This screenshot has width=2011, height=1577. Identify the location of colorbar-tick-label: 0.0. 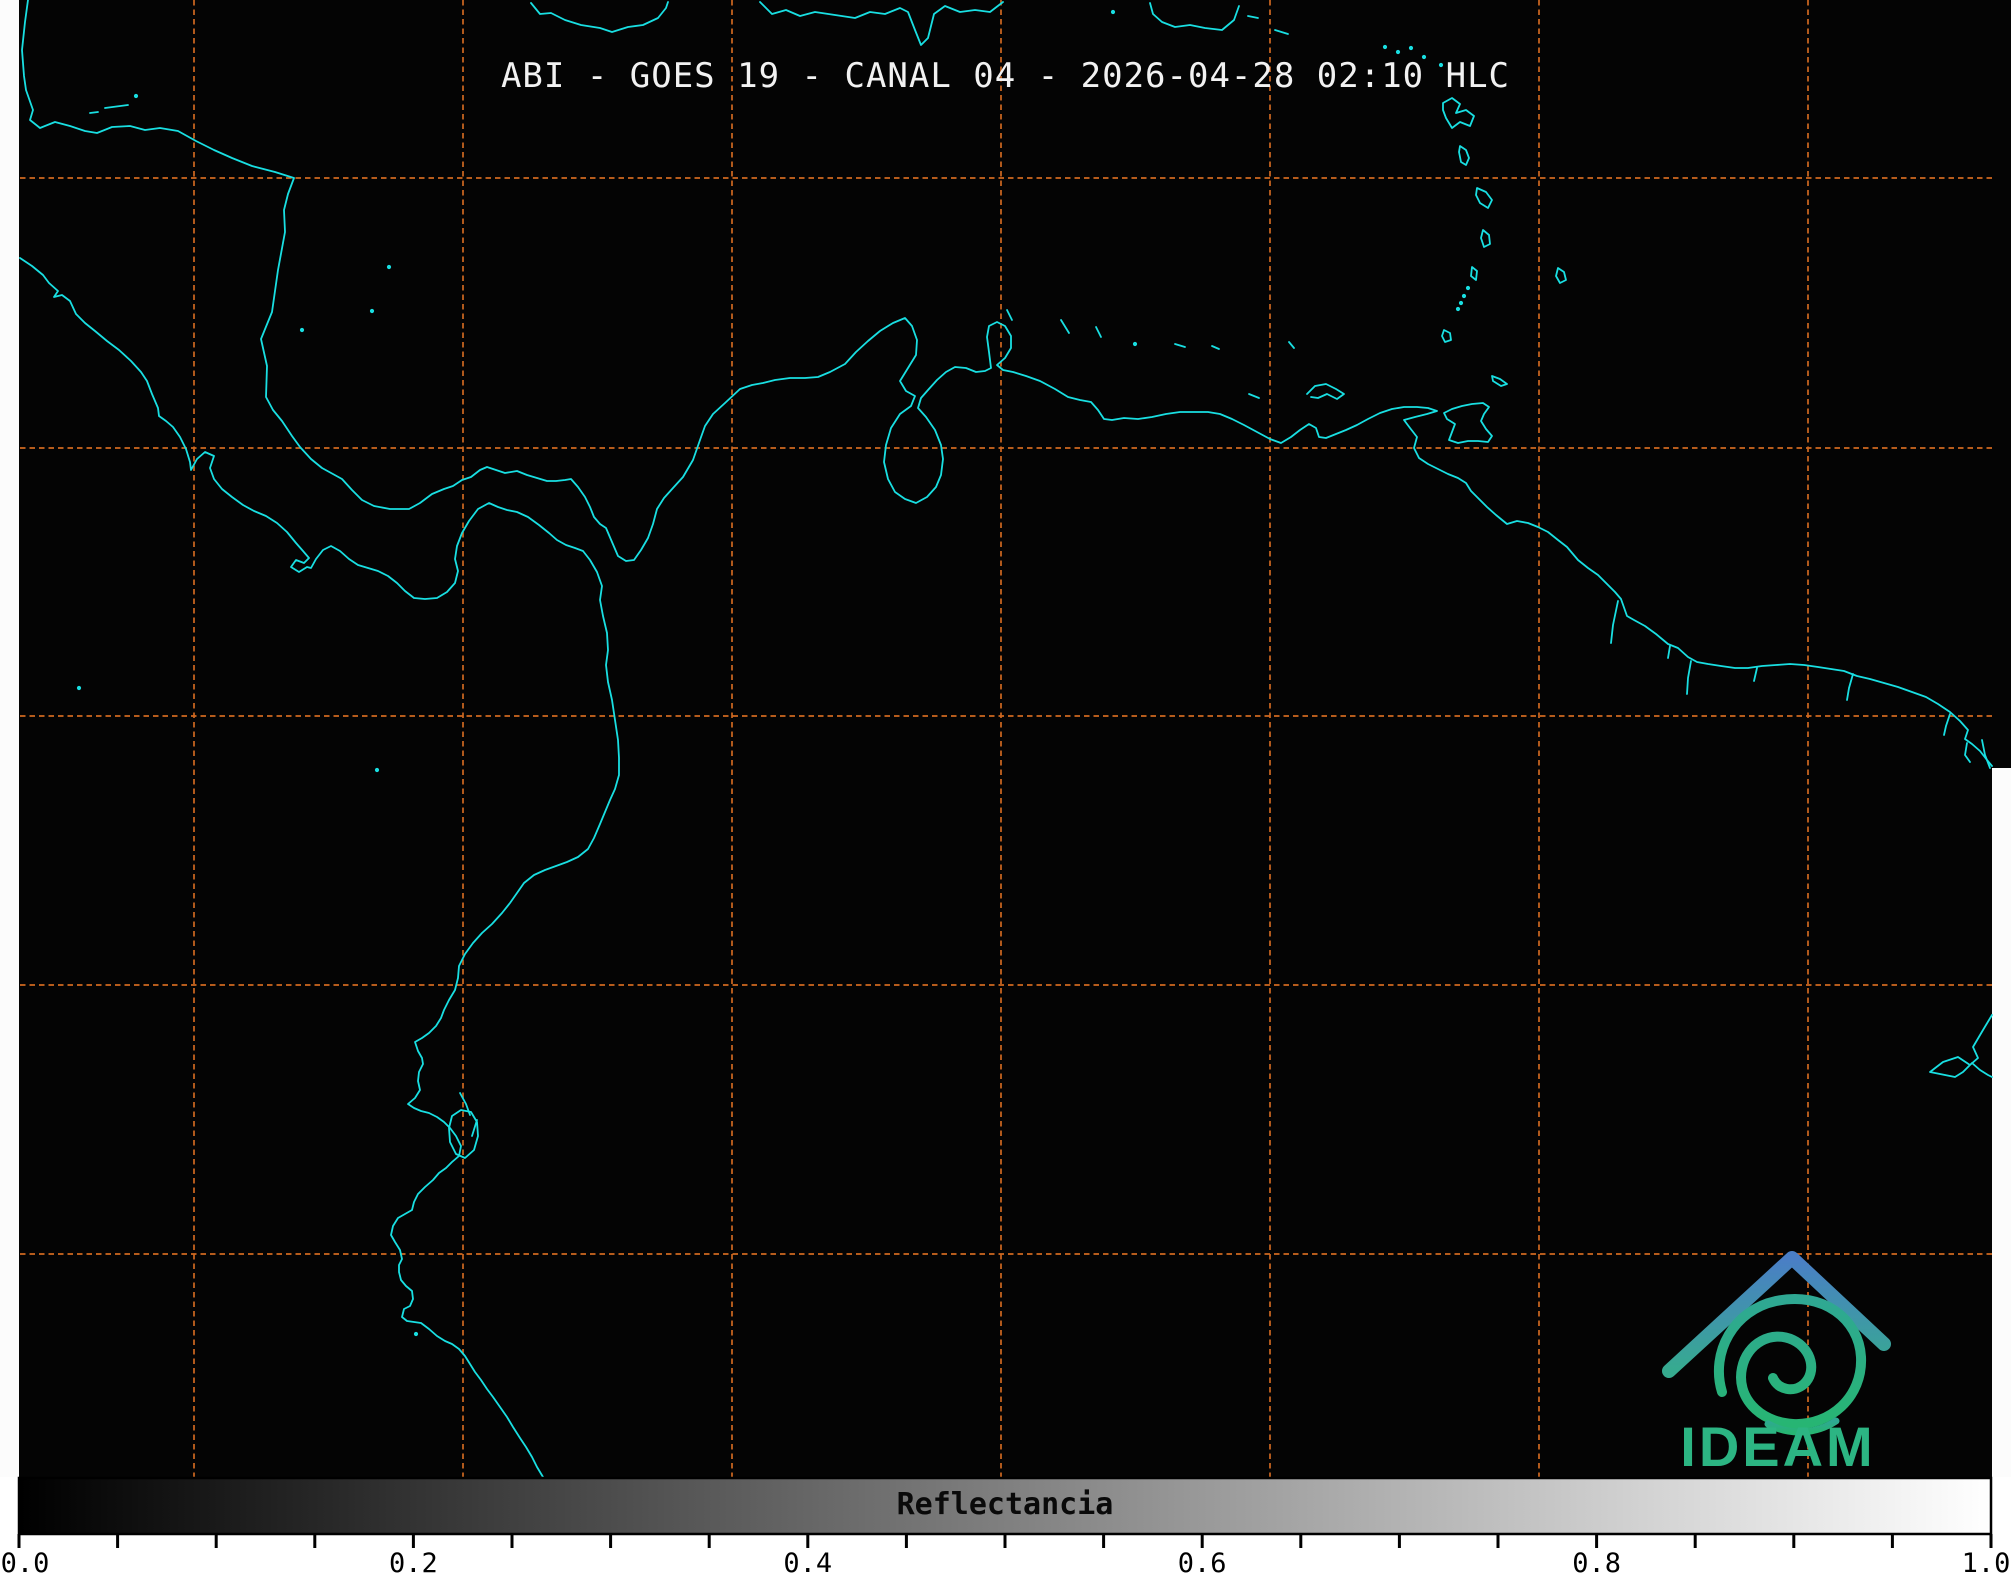
(25, 1562).